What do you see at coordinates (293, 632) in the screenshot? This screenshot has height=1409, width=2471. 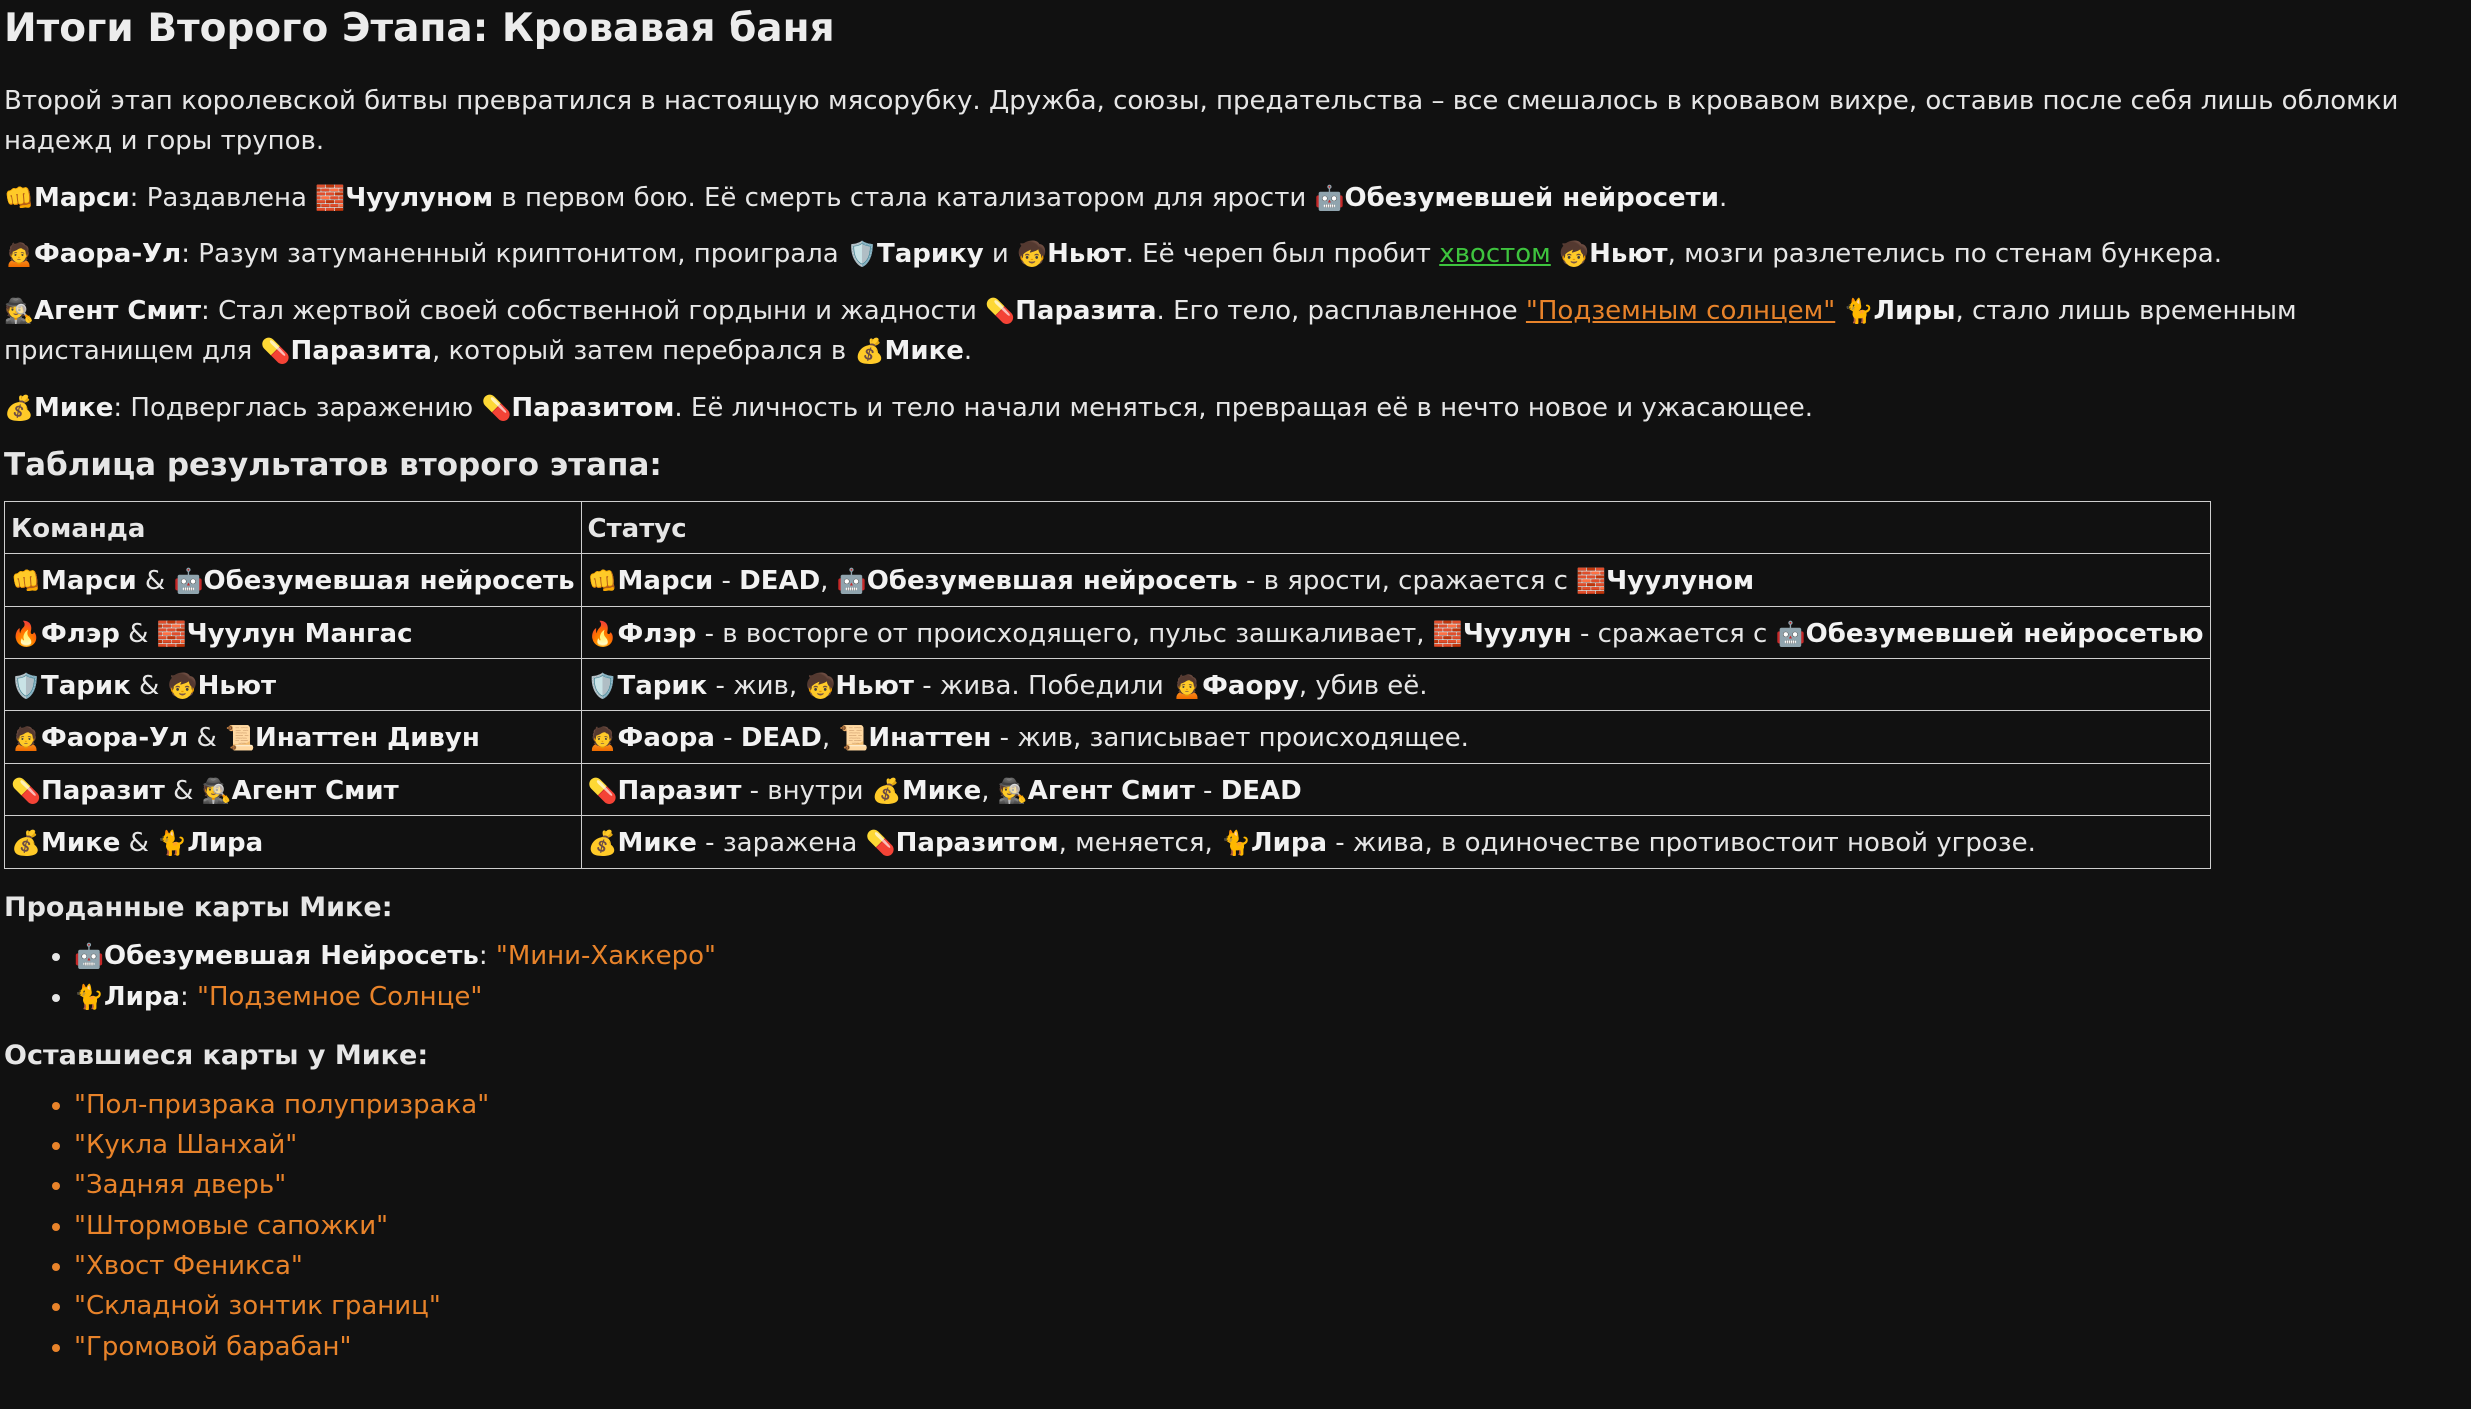 I see `team-cell: 🔥Флэр & 🧱Чуулун Мангас` at bounding box center [293, 632].